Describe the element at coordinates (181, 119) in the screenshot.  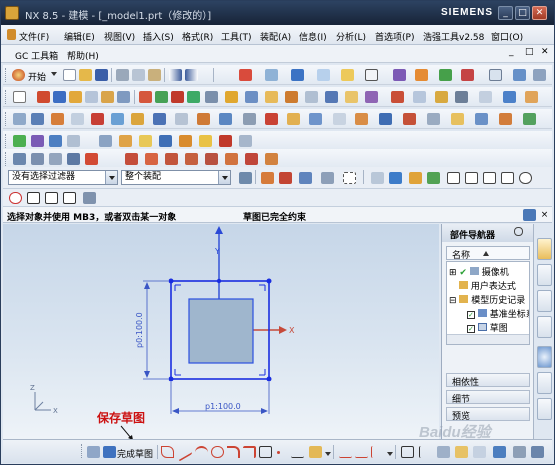
I see `helix-icon` at that location.